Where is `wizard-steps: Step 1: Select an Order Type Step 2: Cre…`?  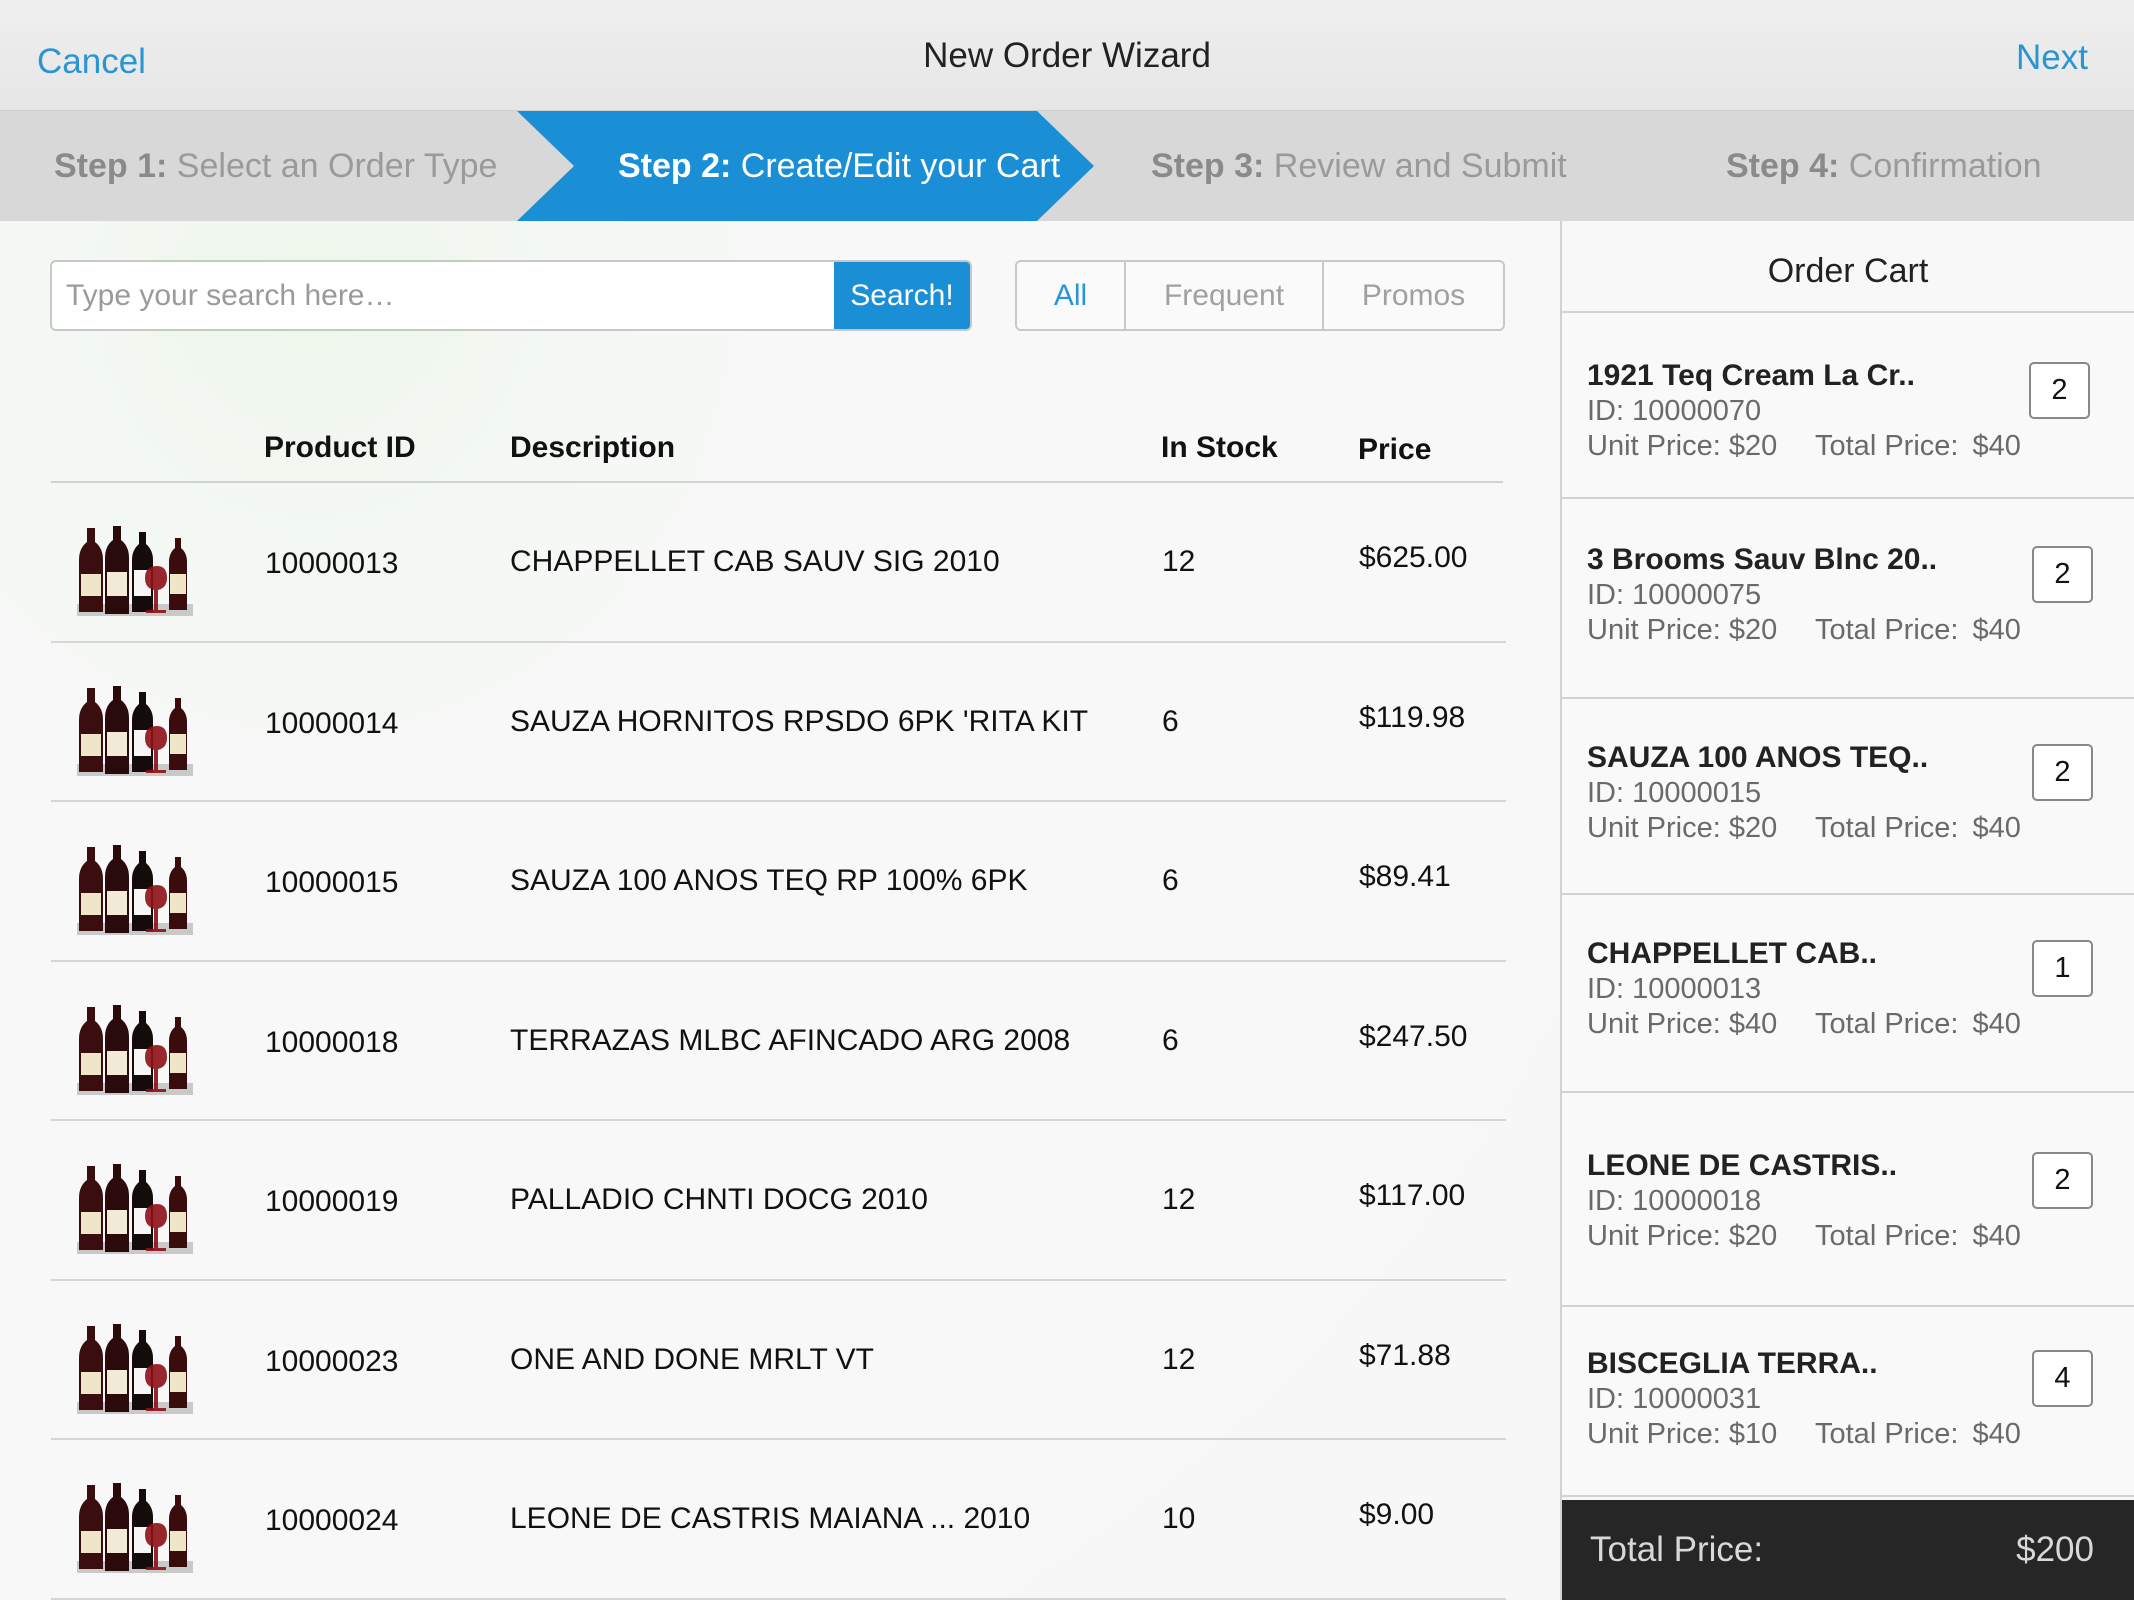
wizard-steps: Step 1: Select an Order Type Step 2: Cre… is located at coordinates (1067, 166).